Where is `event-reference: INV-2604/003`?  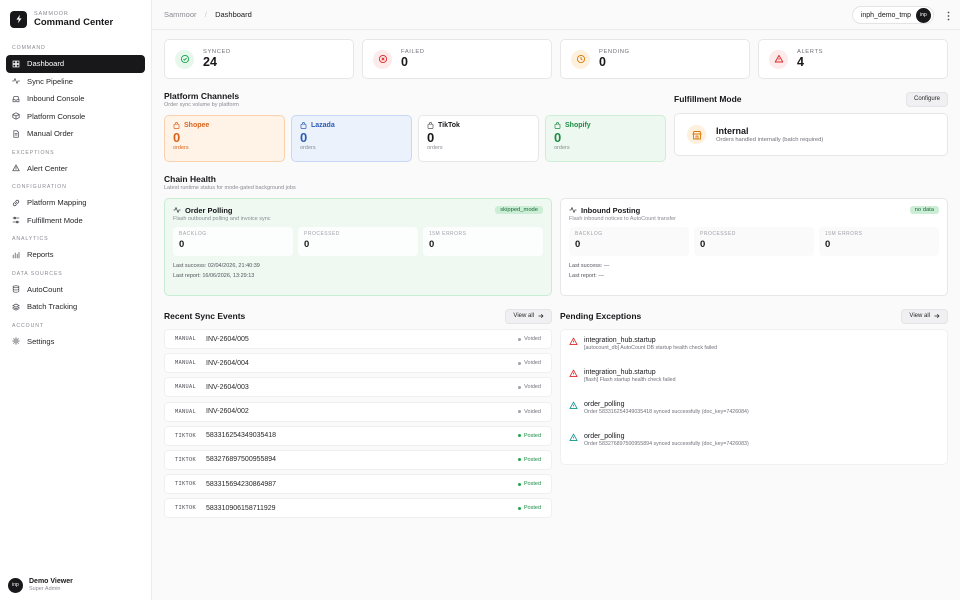
event-reference: INV-2604/003 is located at coordinates (227, 387).